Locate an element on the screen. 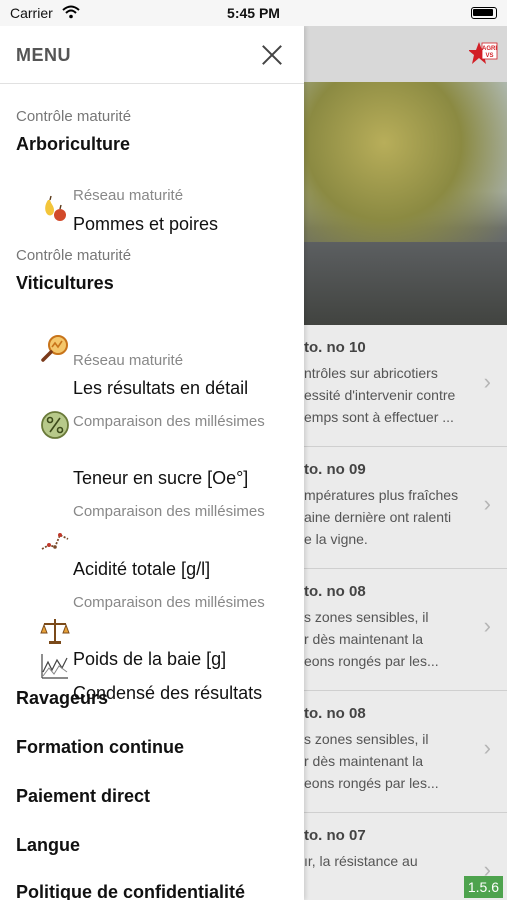 The width and height of the screenshot is (507, 900). menu-item-poids-baie: Poids de la baie [g] is located at coordinates (149, 659).